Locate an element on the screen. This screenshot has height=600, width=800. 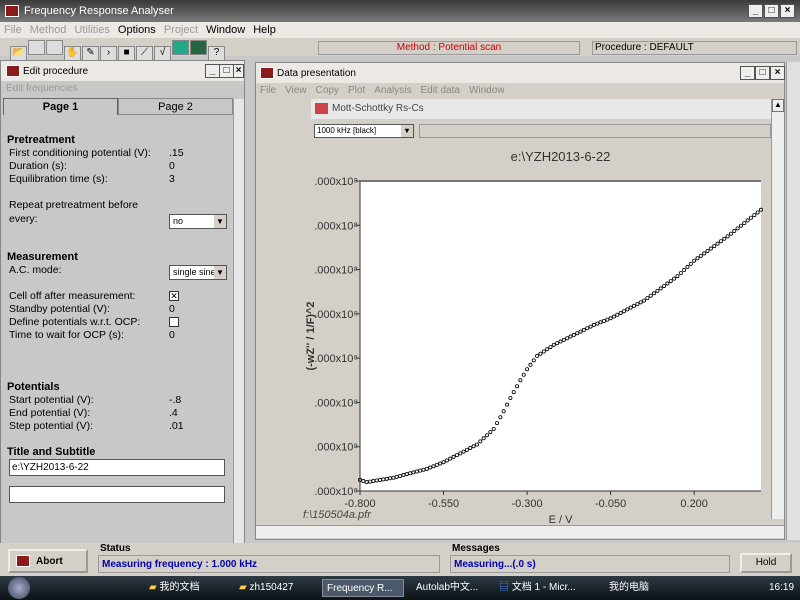
tab-page-2: Page 2 is located at coordinates (175, 106).